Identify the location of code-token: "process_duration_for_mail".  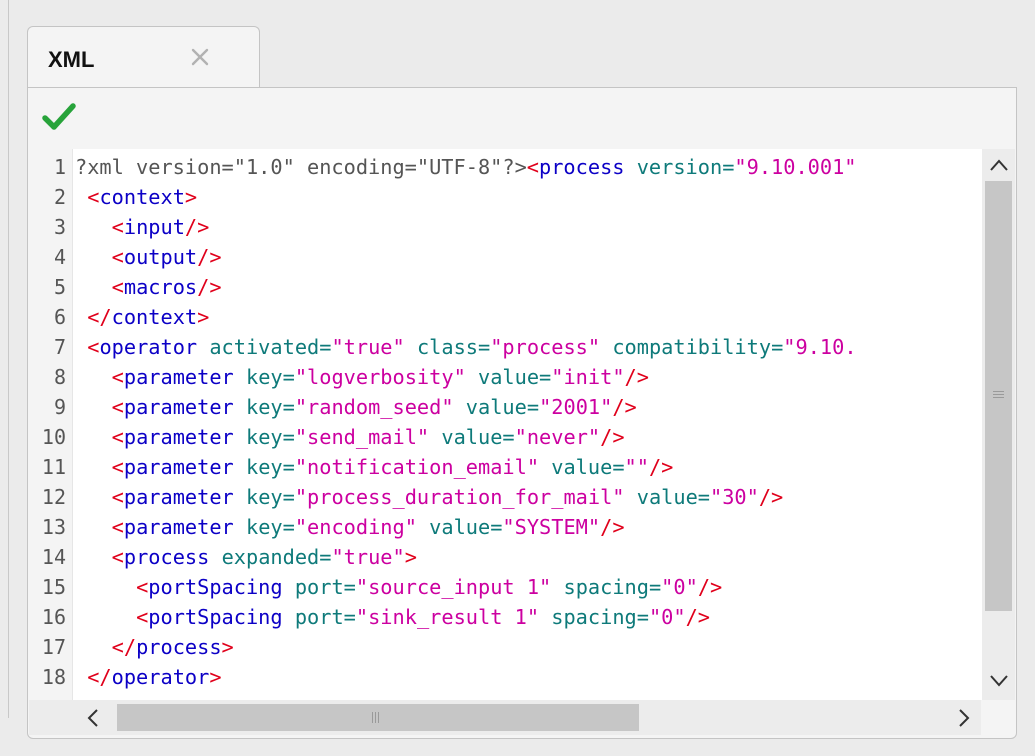
(459, 497).